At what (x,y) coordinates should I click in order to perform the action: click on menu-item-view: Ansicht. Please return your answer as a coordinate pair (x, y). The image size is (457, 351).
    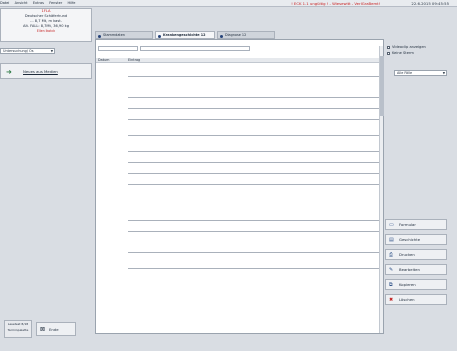
    Looking at the image, I should click on (21, 3).